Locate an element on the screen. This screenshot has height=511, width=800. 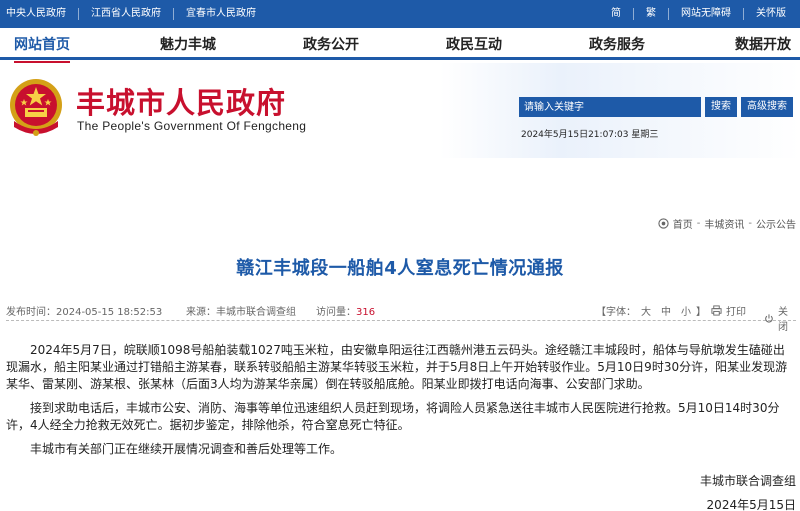
top-bar: 中央人民政府 江西省人民政府 宜春市人民政府 简 繁 网站无障碍 关怀版 is located at coordinates (400, 14).